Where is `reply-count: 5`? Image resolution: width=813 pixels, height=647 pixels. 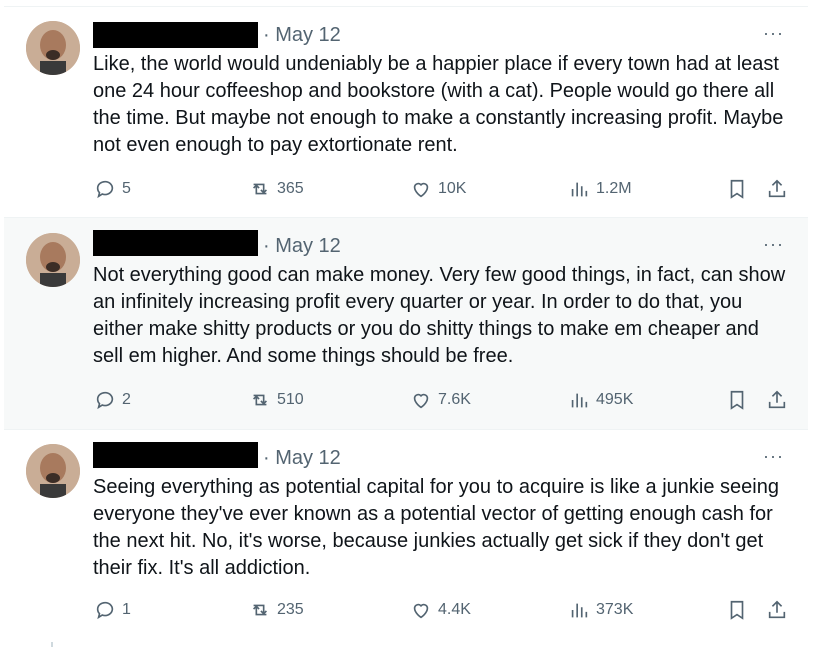 reply-count: 5 is located at coordinates (126, 188).